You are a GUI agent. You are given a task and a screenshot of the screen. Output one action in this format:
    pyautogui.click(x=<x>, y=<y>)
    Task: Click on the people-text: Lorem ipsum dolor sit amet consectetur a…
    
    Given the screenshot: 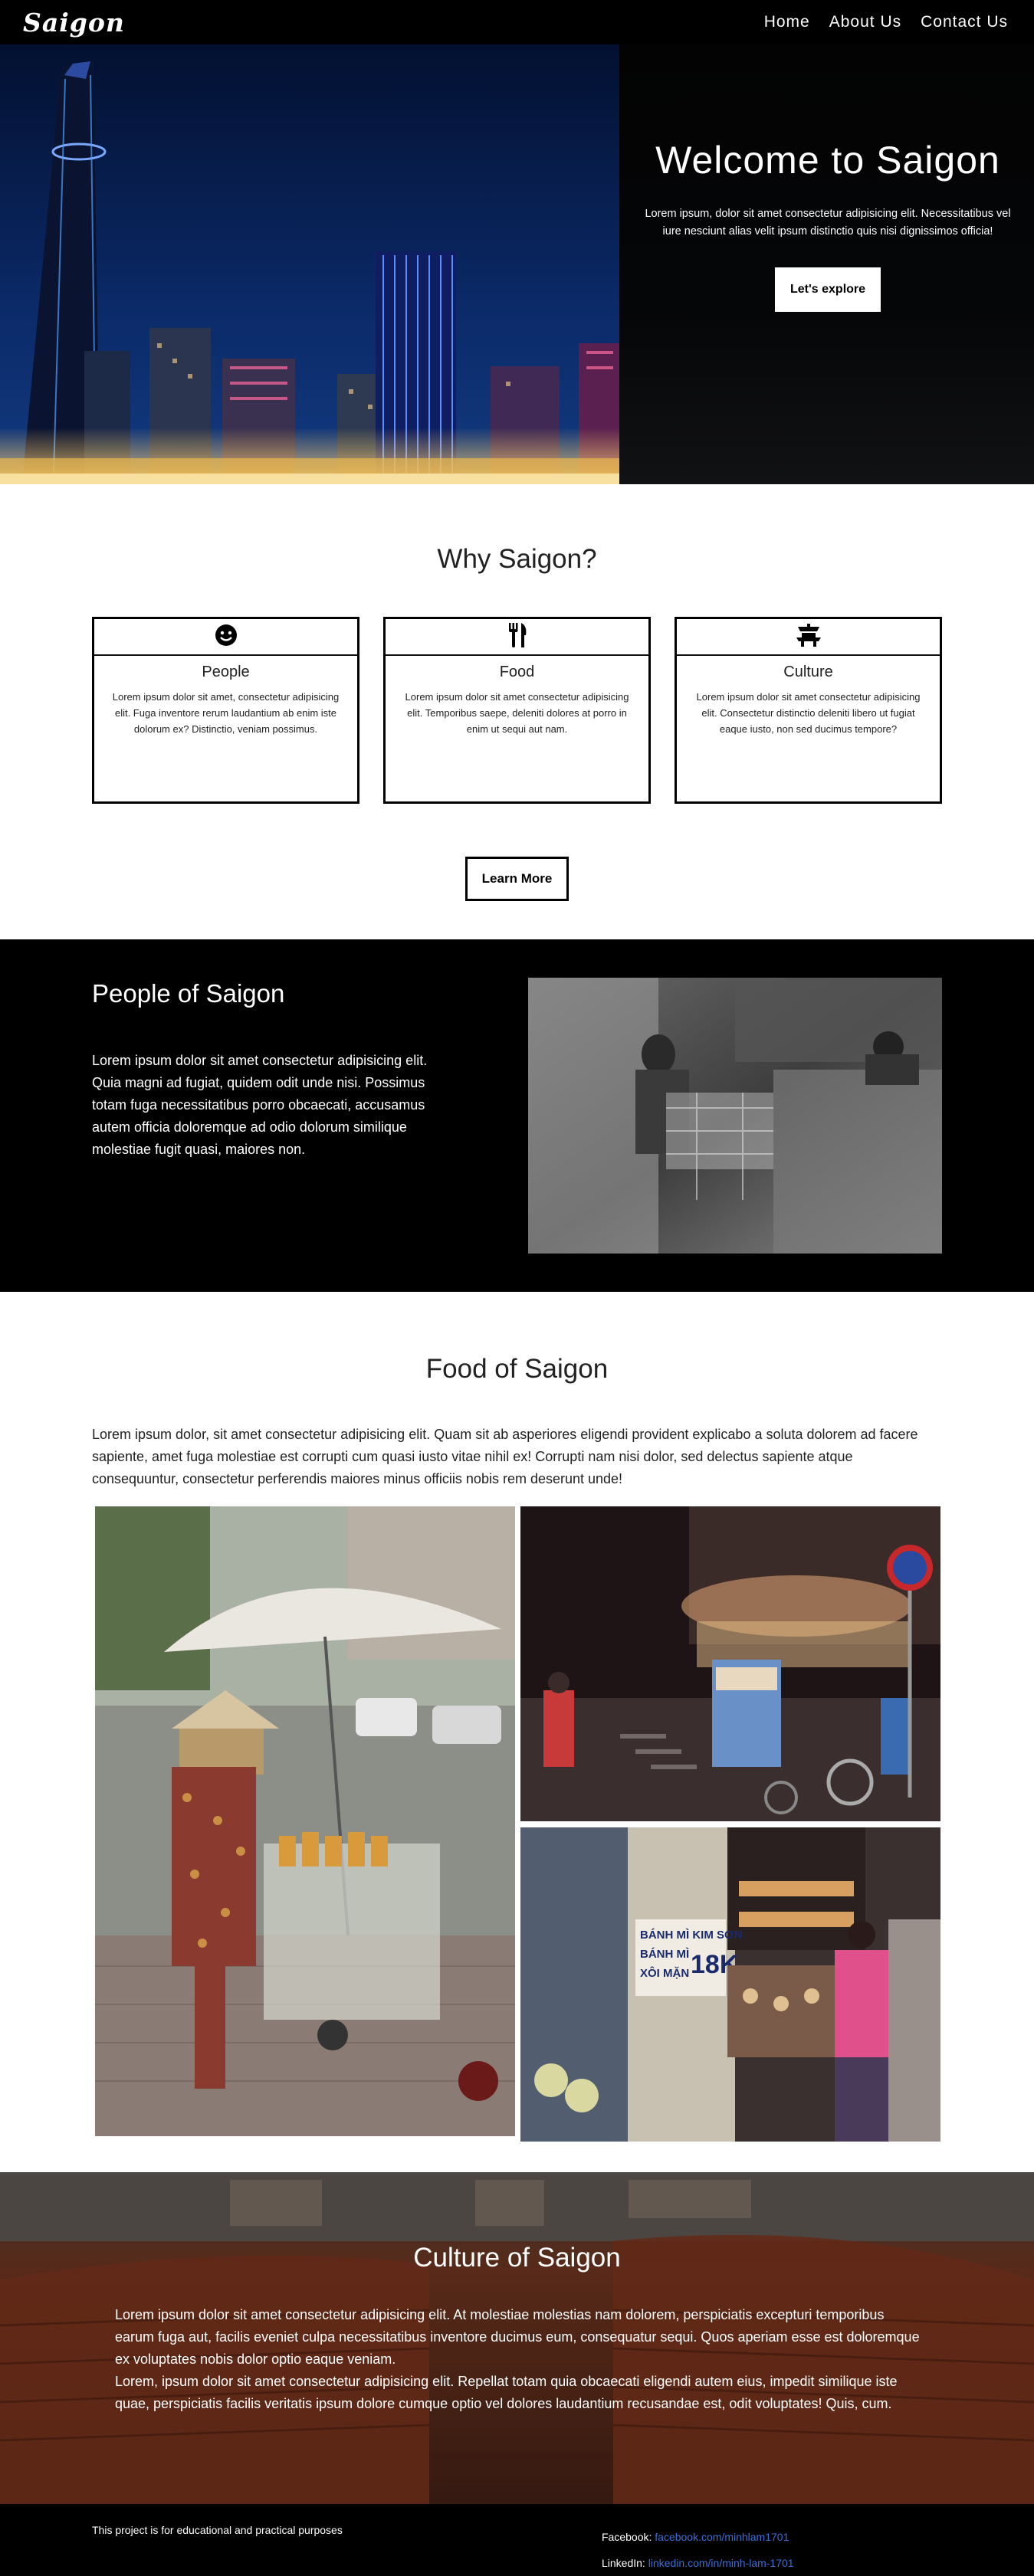 What is the action you would take?
    pyautogui.click(x=260, y=1105)
    